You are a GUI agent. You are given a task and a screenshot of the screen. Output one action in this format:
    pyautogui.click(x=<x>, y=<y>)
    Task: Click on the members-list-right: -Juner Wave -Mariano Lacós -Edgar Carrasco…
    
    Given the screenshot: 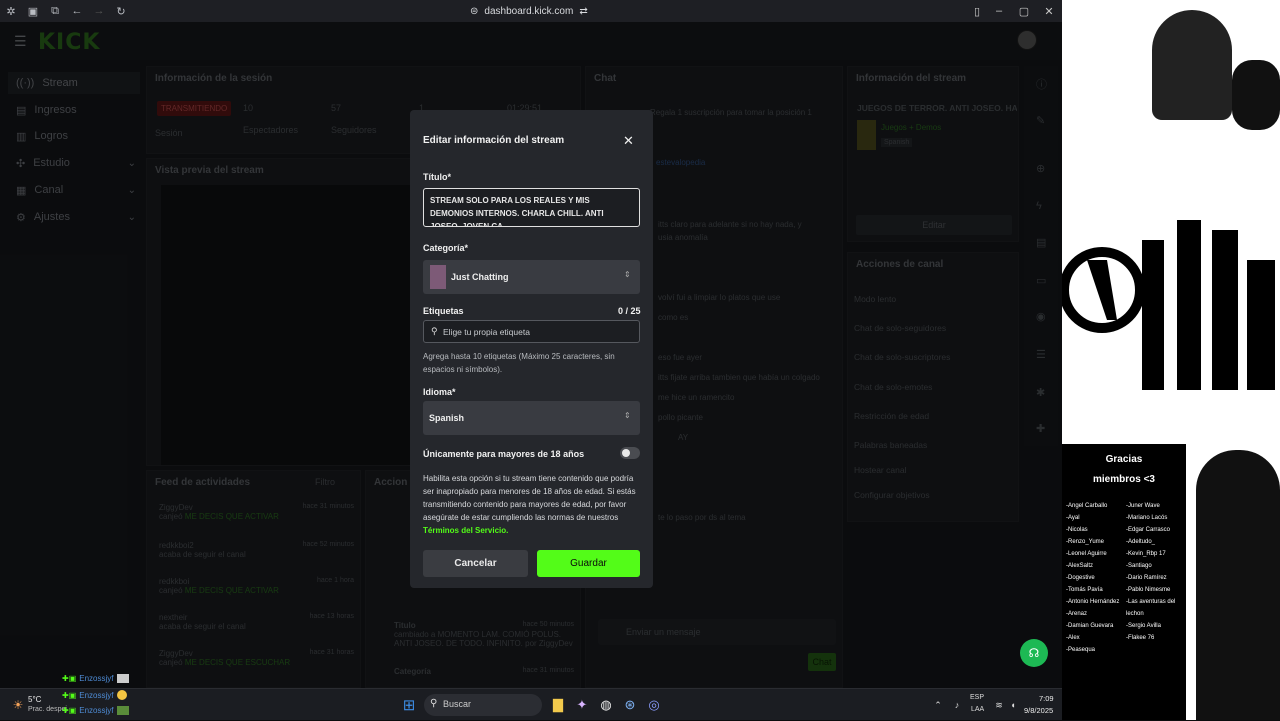 What is the action you would take?
    pyautogui.click(x=1151, y=572)
    